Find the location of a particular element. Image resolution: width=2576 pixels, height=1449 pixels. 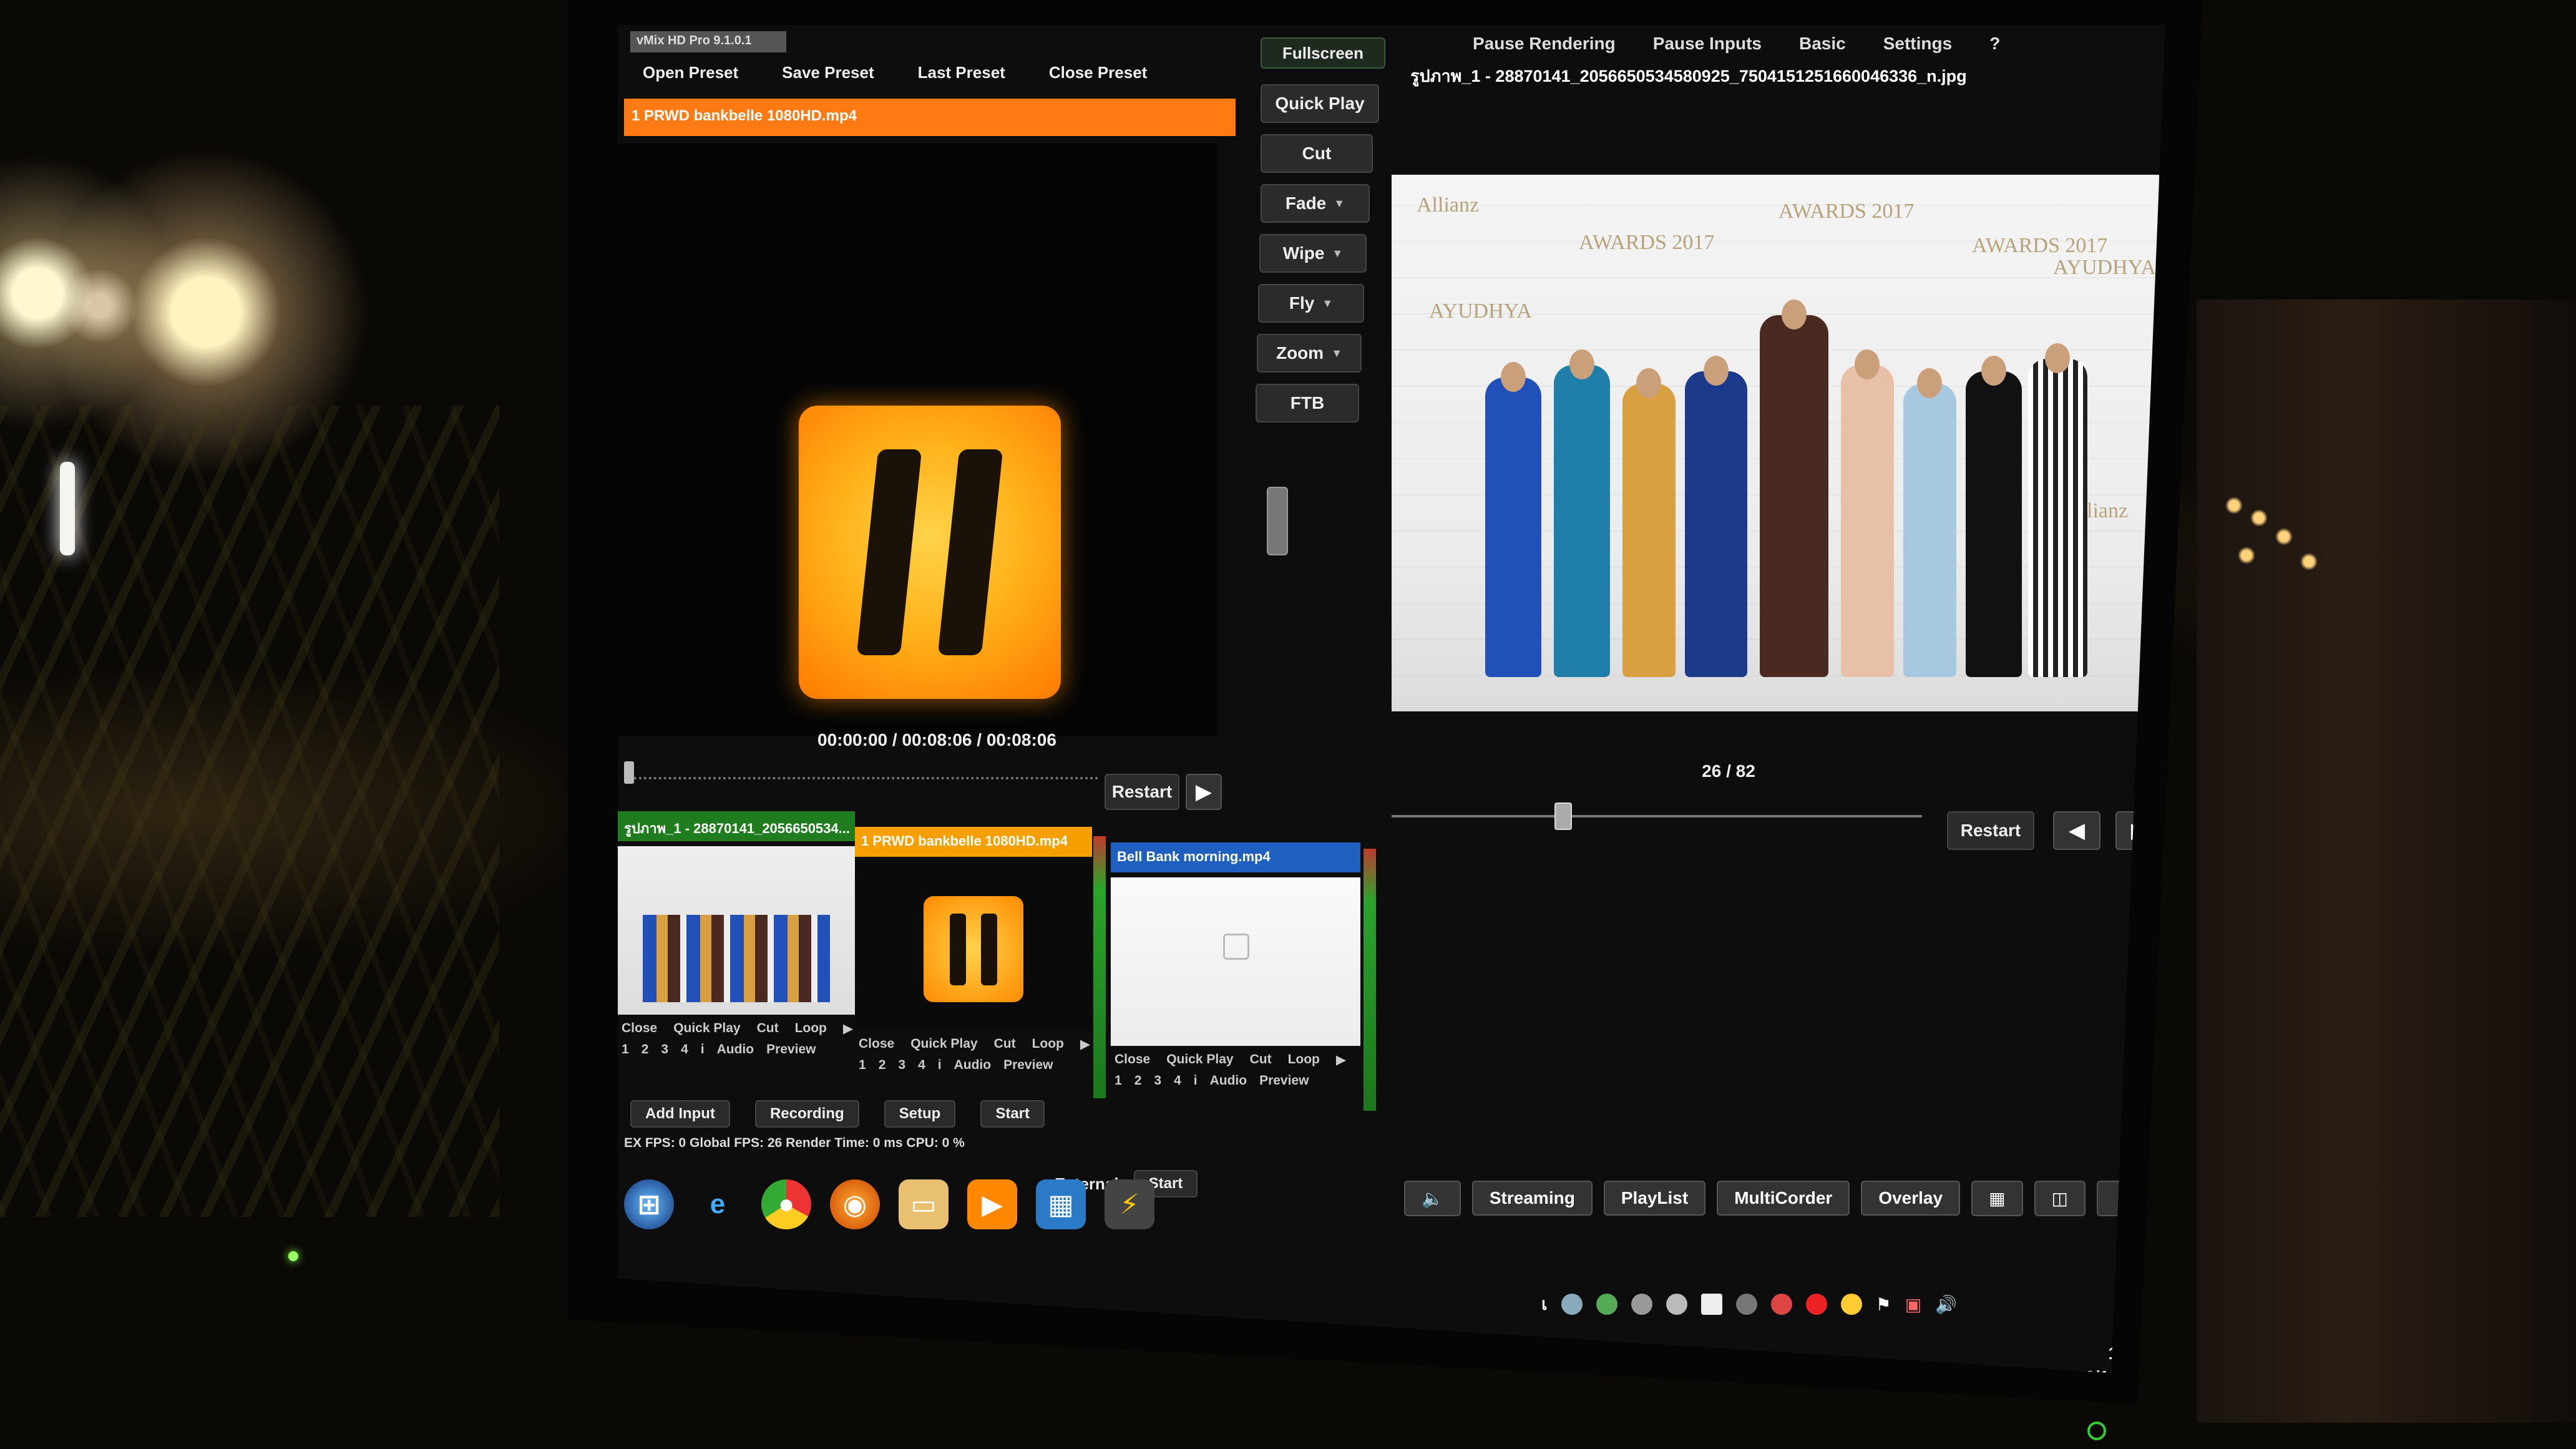

windows-start-icon: ⊞ is located at coordinates (649, 1204).